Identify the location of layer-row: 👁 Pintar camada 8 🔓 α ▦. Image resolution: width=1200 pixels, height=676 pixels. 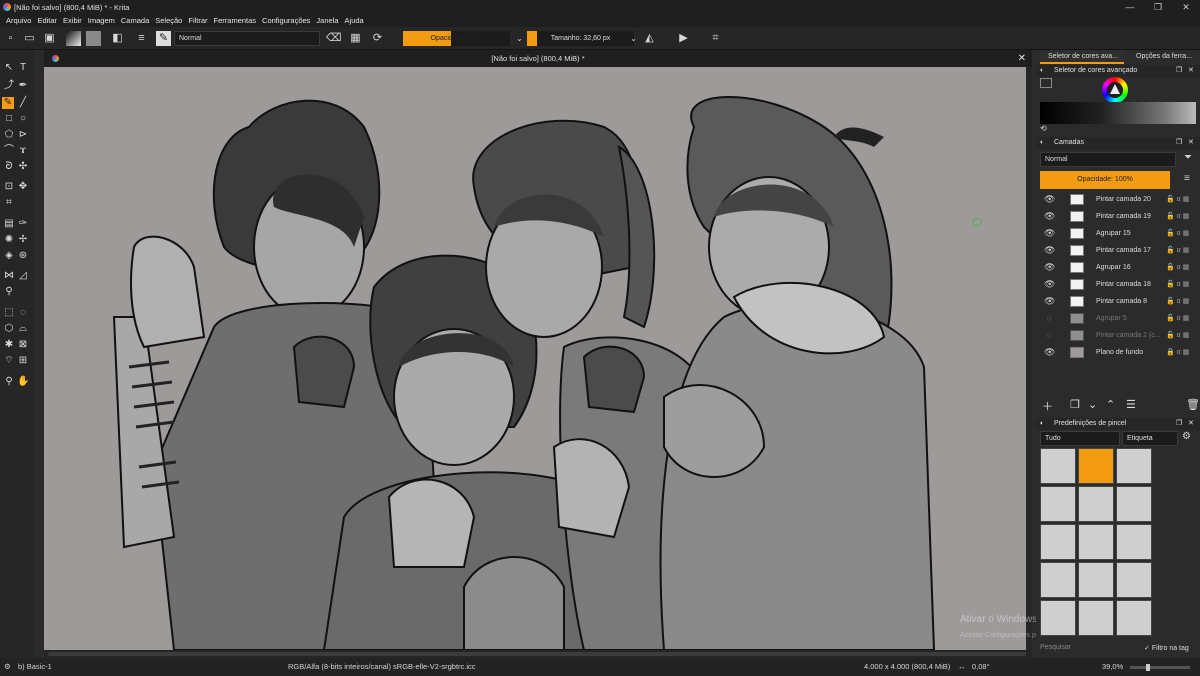
(1120, 301).